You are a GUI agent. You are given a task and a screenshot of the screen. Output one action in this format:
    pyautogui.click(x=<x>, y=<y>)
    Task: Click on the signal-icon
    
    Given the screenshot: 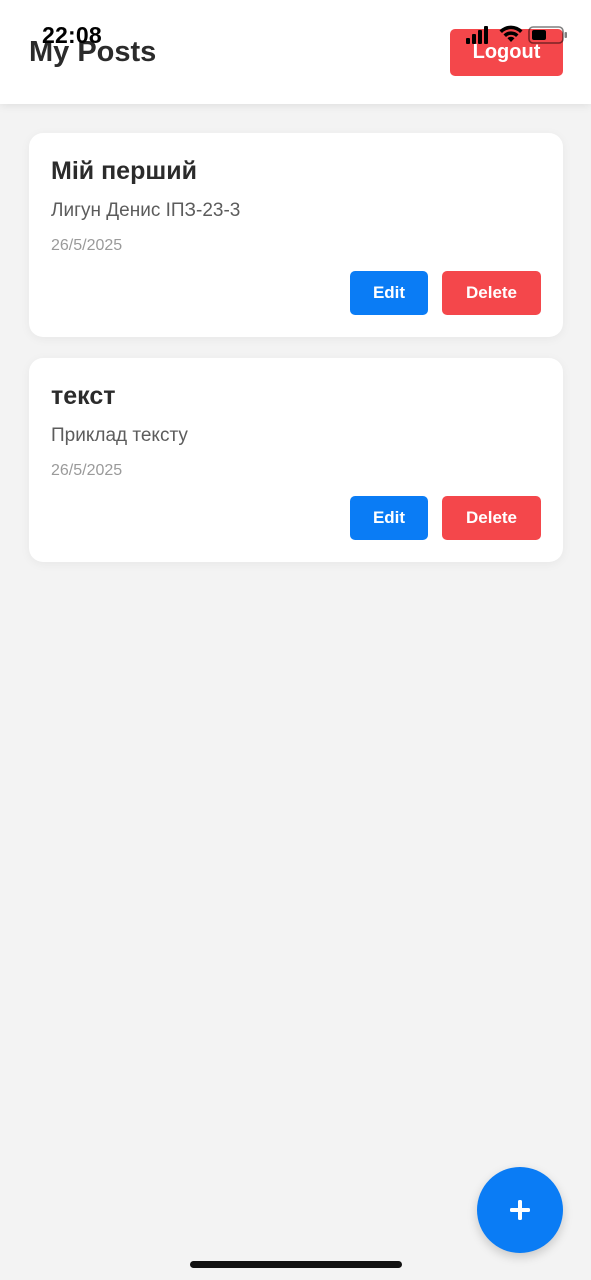 What is the action you would take?
    pyautogui.click(x=477, y=35)
    